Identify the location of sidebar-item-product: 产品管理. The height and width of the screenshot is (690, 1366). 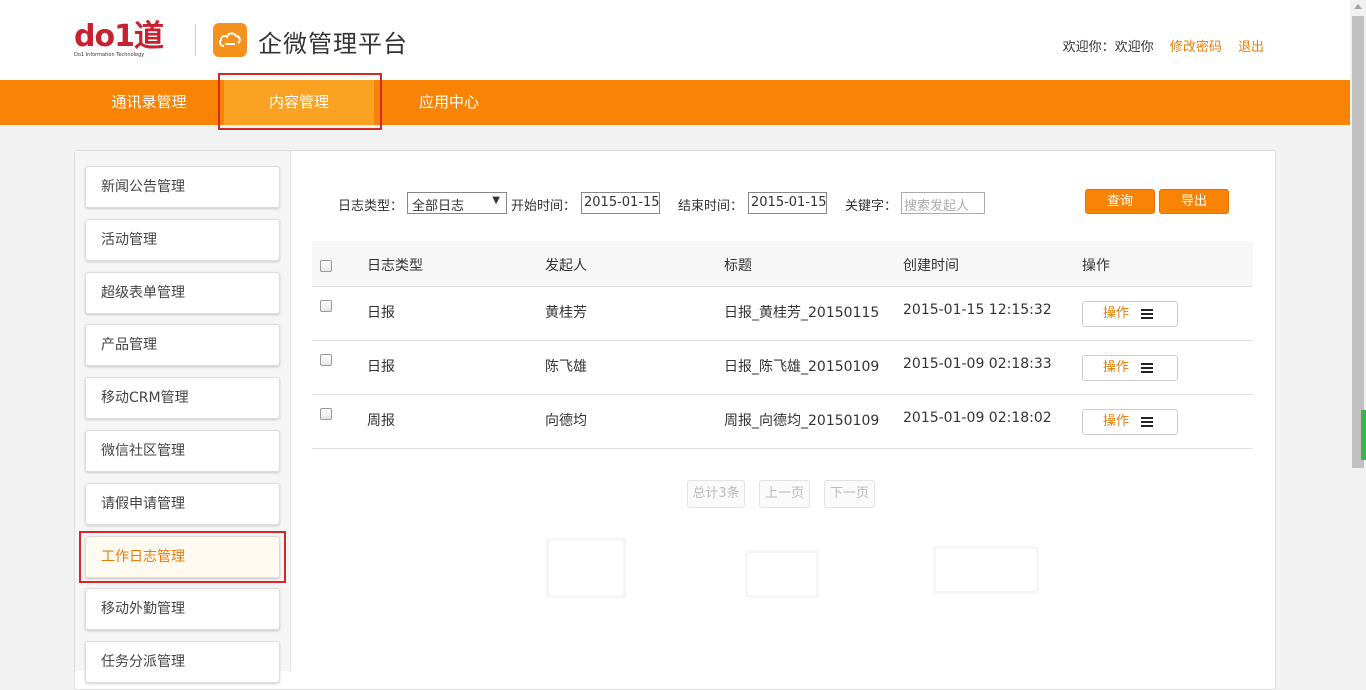
(182, 345).